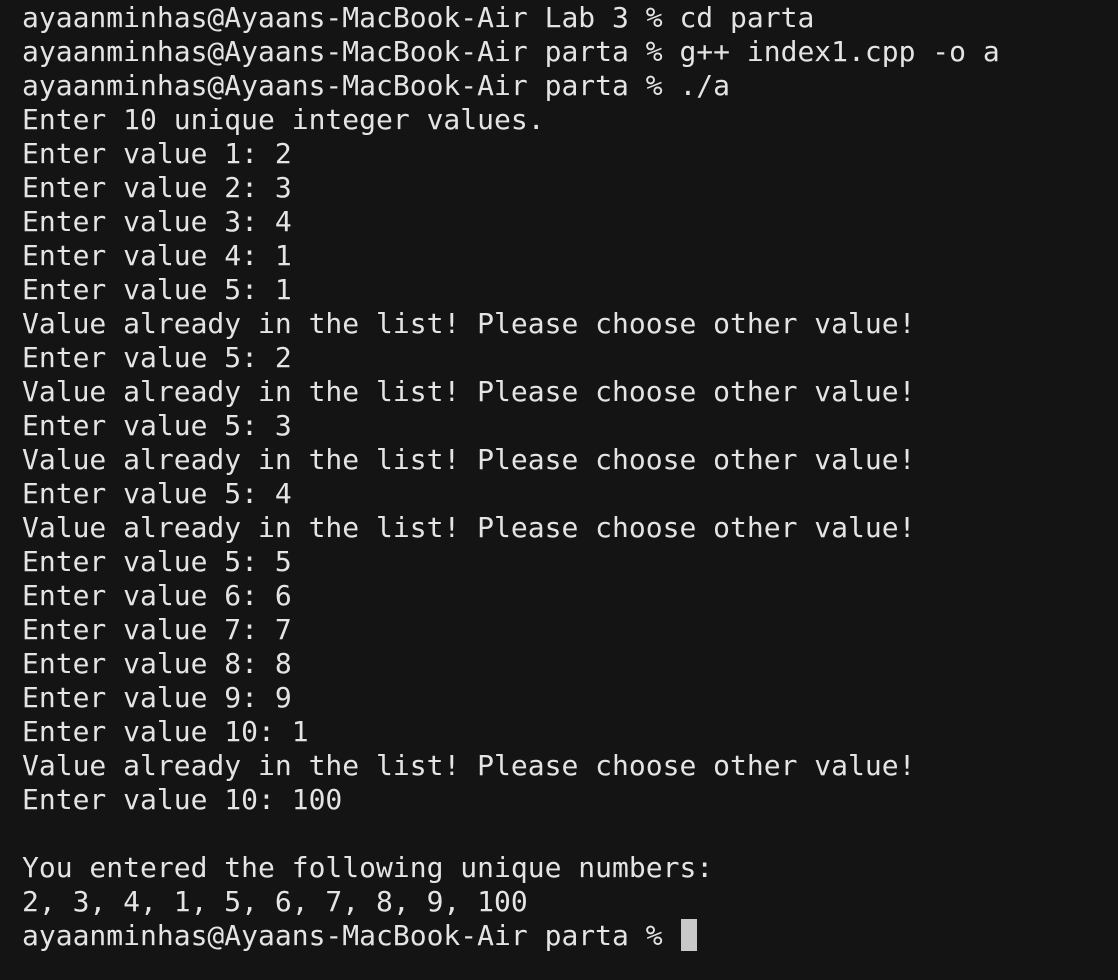 This screenshot has height=980, width=1118. Describe the element at coordinates (157, 629) in the screenshot. I see `terminal-line-19: Enter value 7: 7` at that location.